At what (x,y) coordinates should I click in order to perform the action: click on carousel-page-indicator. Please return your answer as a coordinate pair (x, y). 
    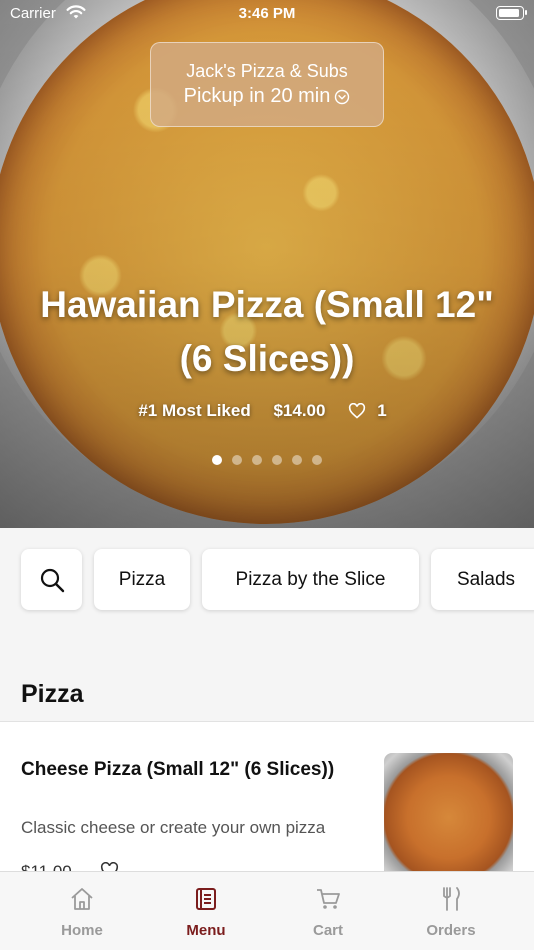
    Looking at the image, I should click on (267, 461).